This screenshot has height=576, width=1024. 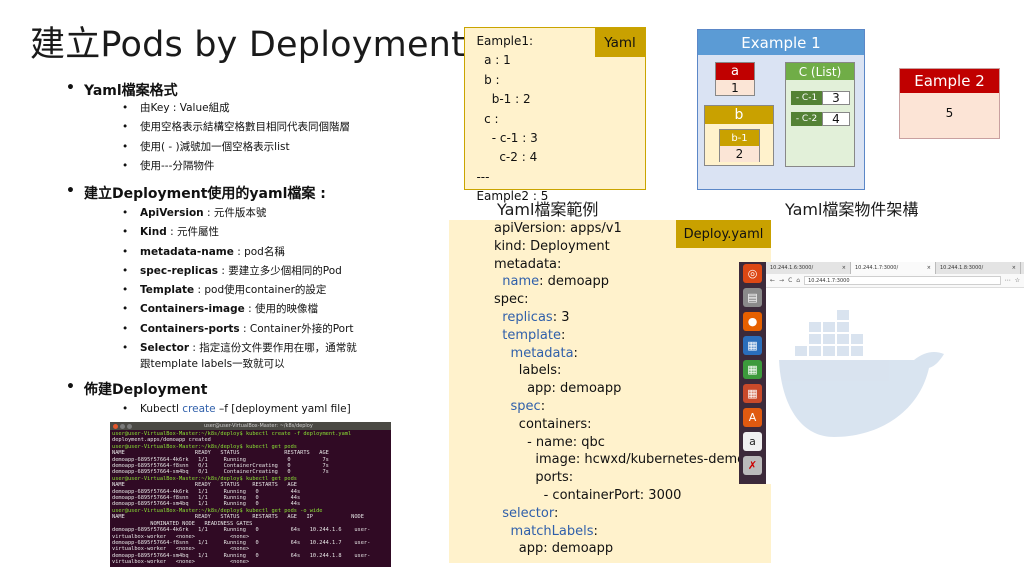 I want to click on node-a-value: 1, so click(x=735, y=88).